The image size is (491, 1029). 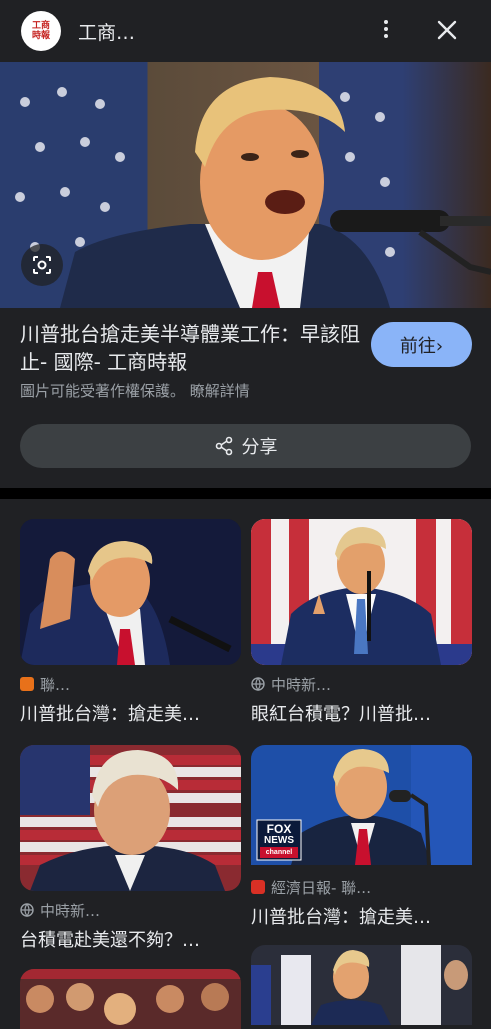 I want to click on copyright-notice: 圖片可能受著作權保護。 瞭解詳情, so click(x=135, y=390).